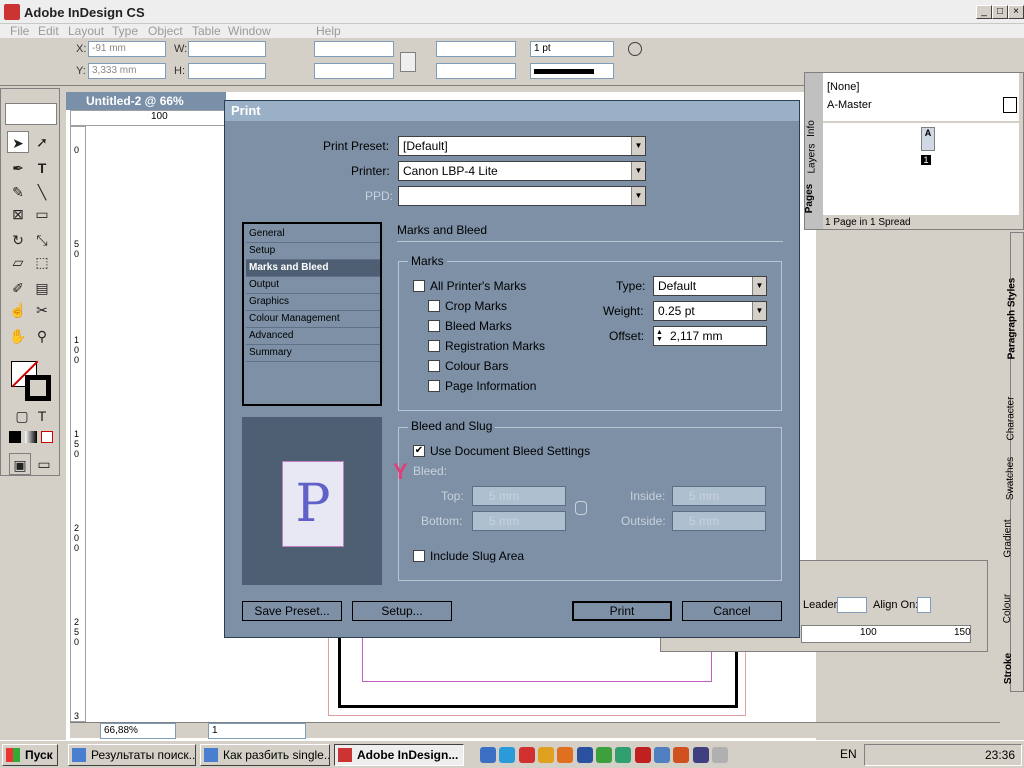  What do you see at coordinates (18, 262) in the screenshot?
I see `shear-tool-icon: ▱` at bounding box center [18, 262].